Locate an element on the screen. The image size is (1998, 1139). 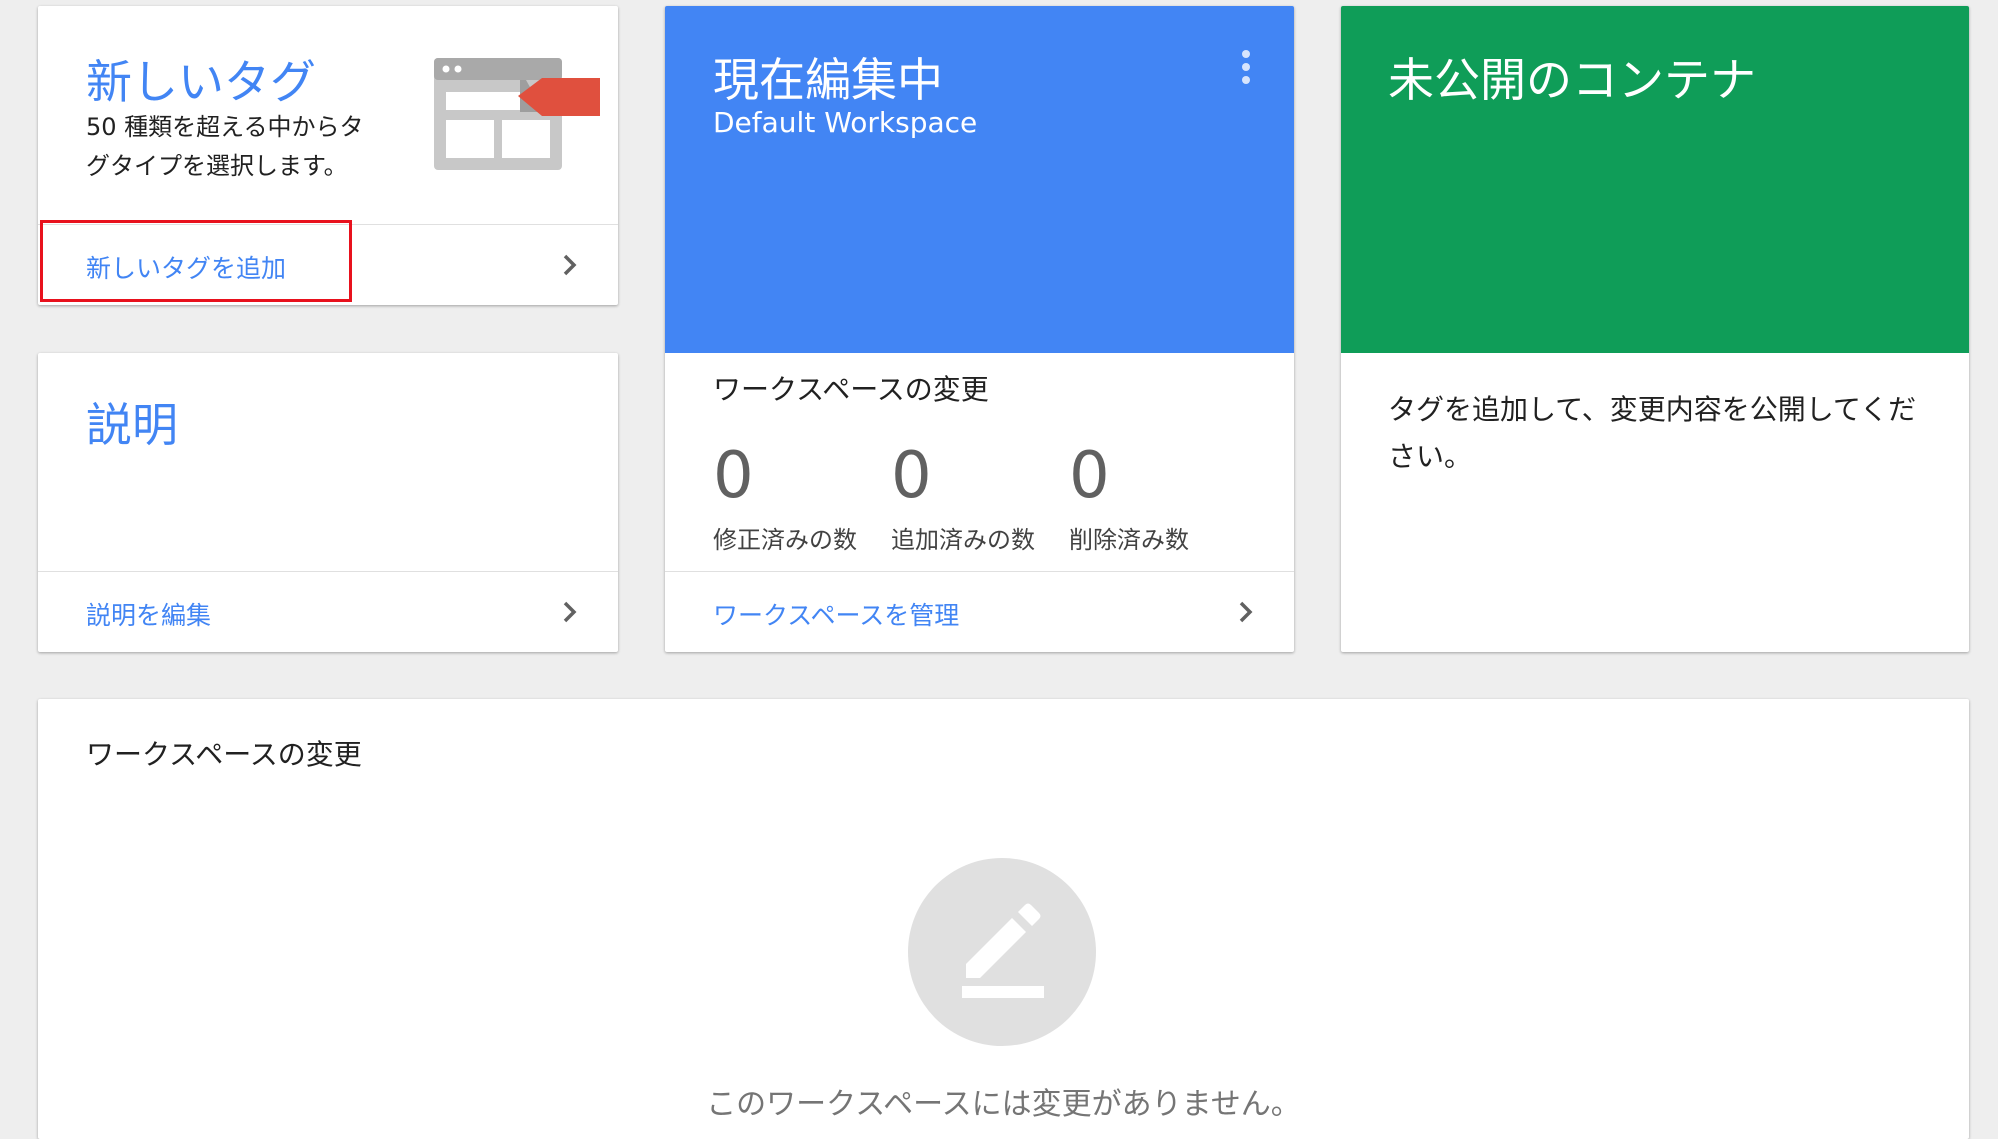
unpublished-header: 未公開のコンテナ is located at coordinates (1655, 179).